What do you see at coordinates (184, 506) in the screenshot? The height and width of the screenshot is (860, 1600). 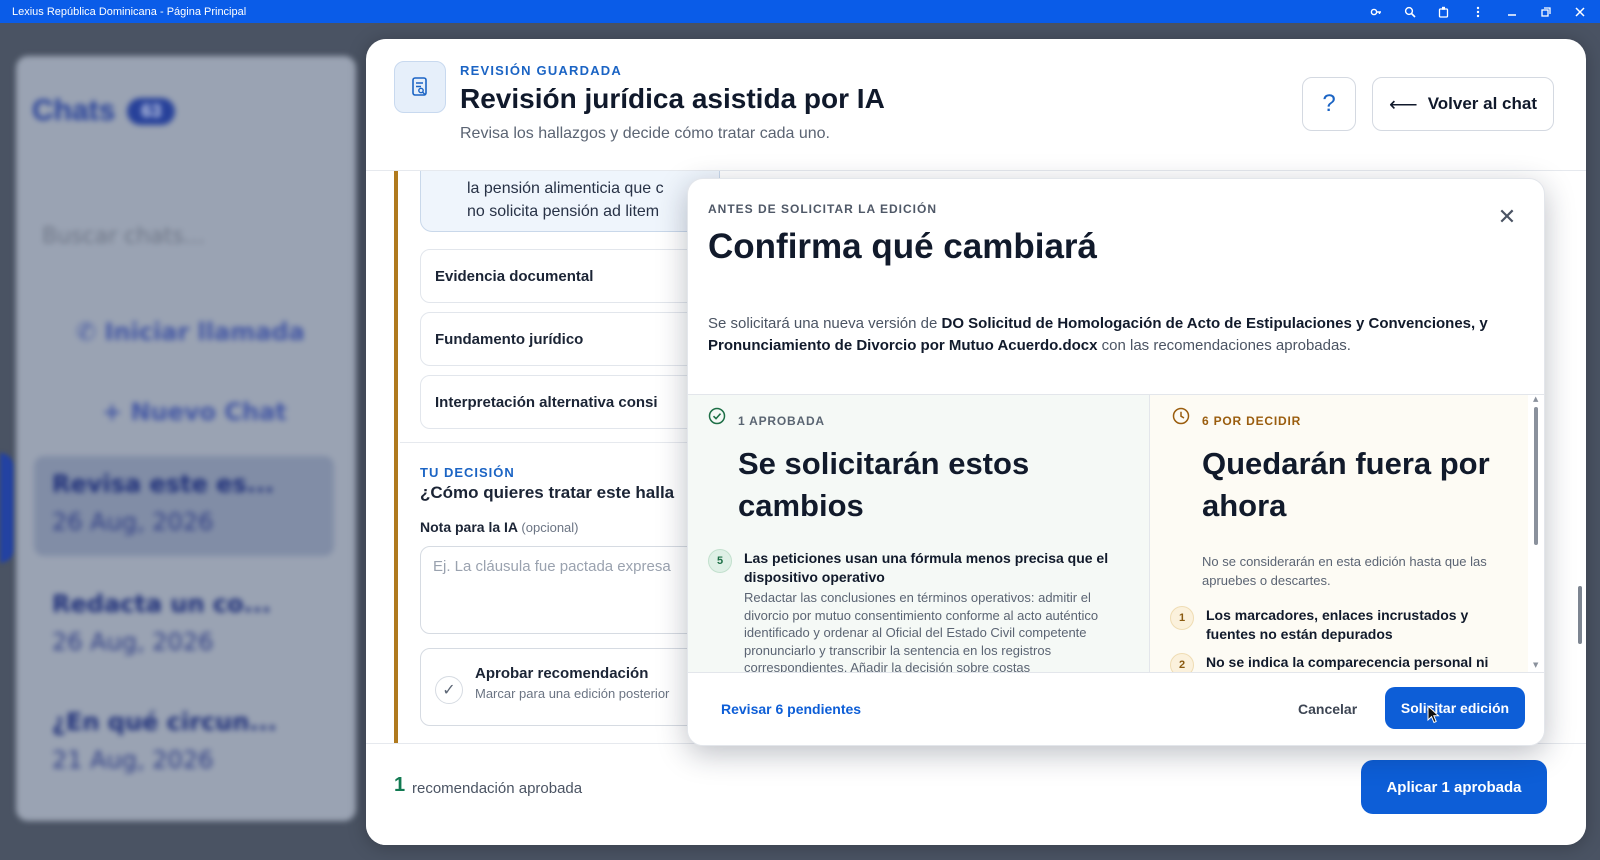 I see `chat-list-item: Revisa este es... 26 Aug, 2026` at bounding box center [184, 506].